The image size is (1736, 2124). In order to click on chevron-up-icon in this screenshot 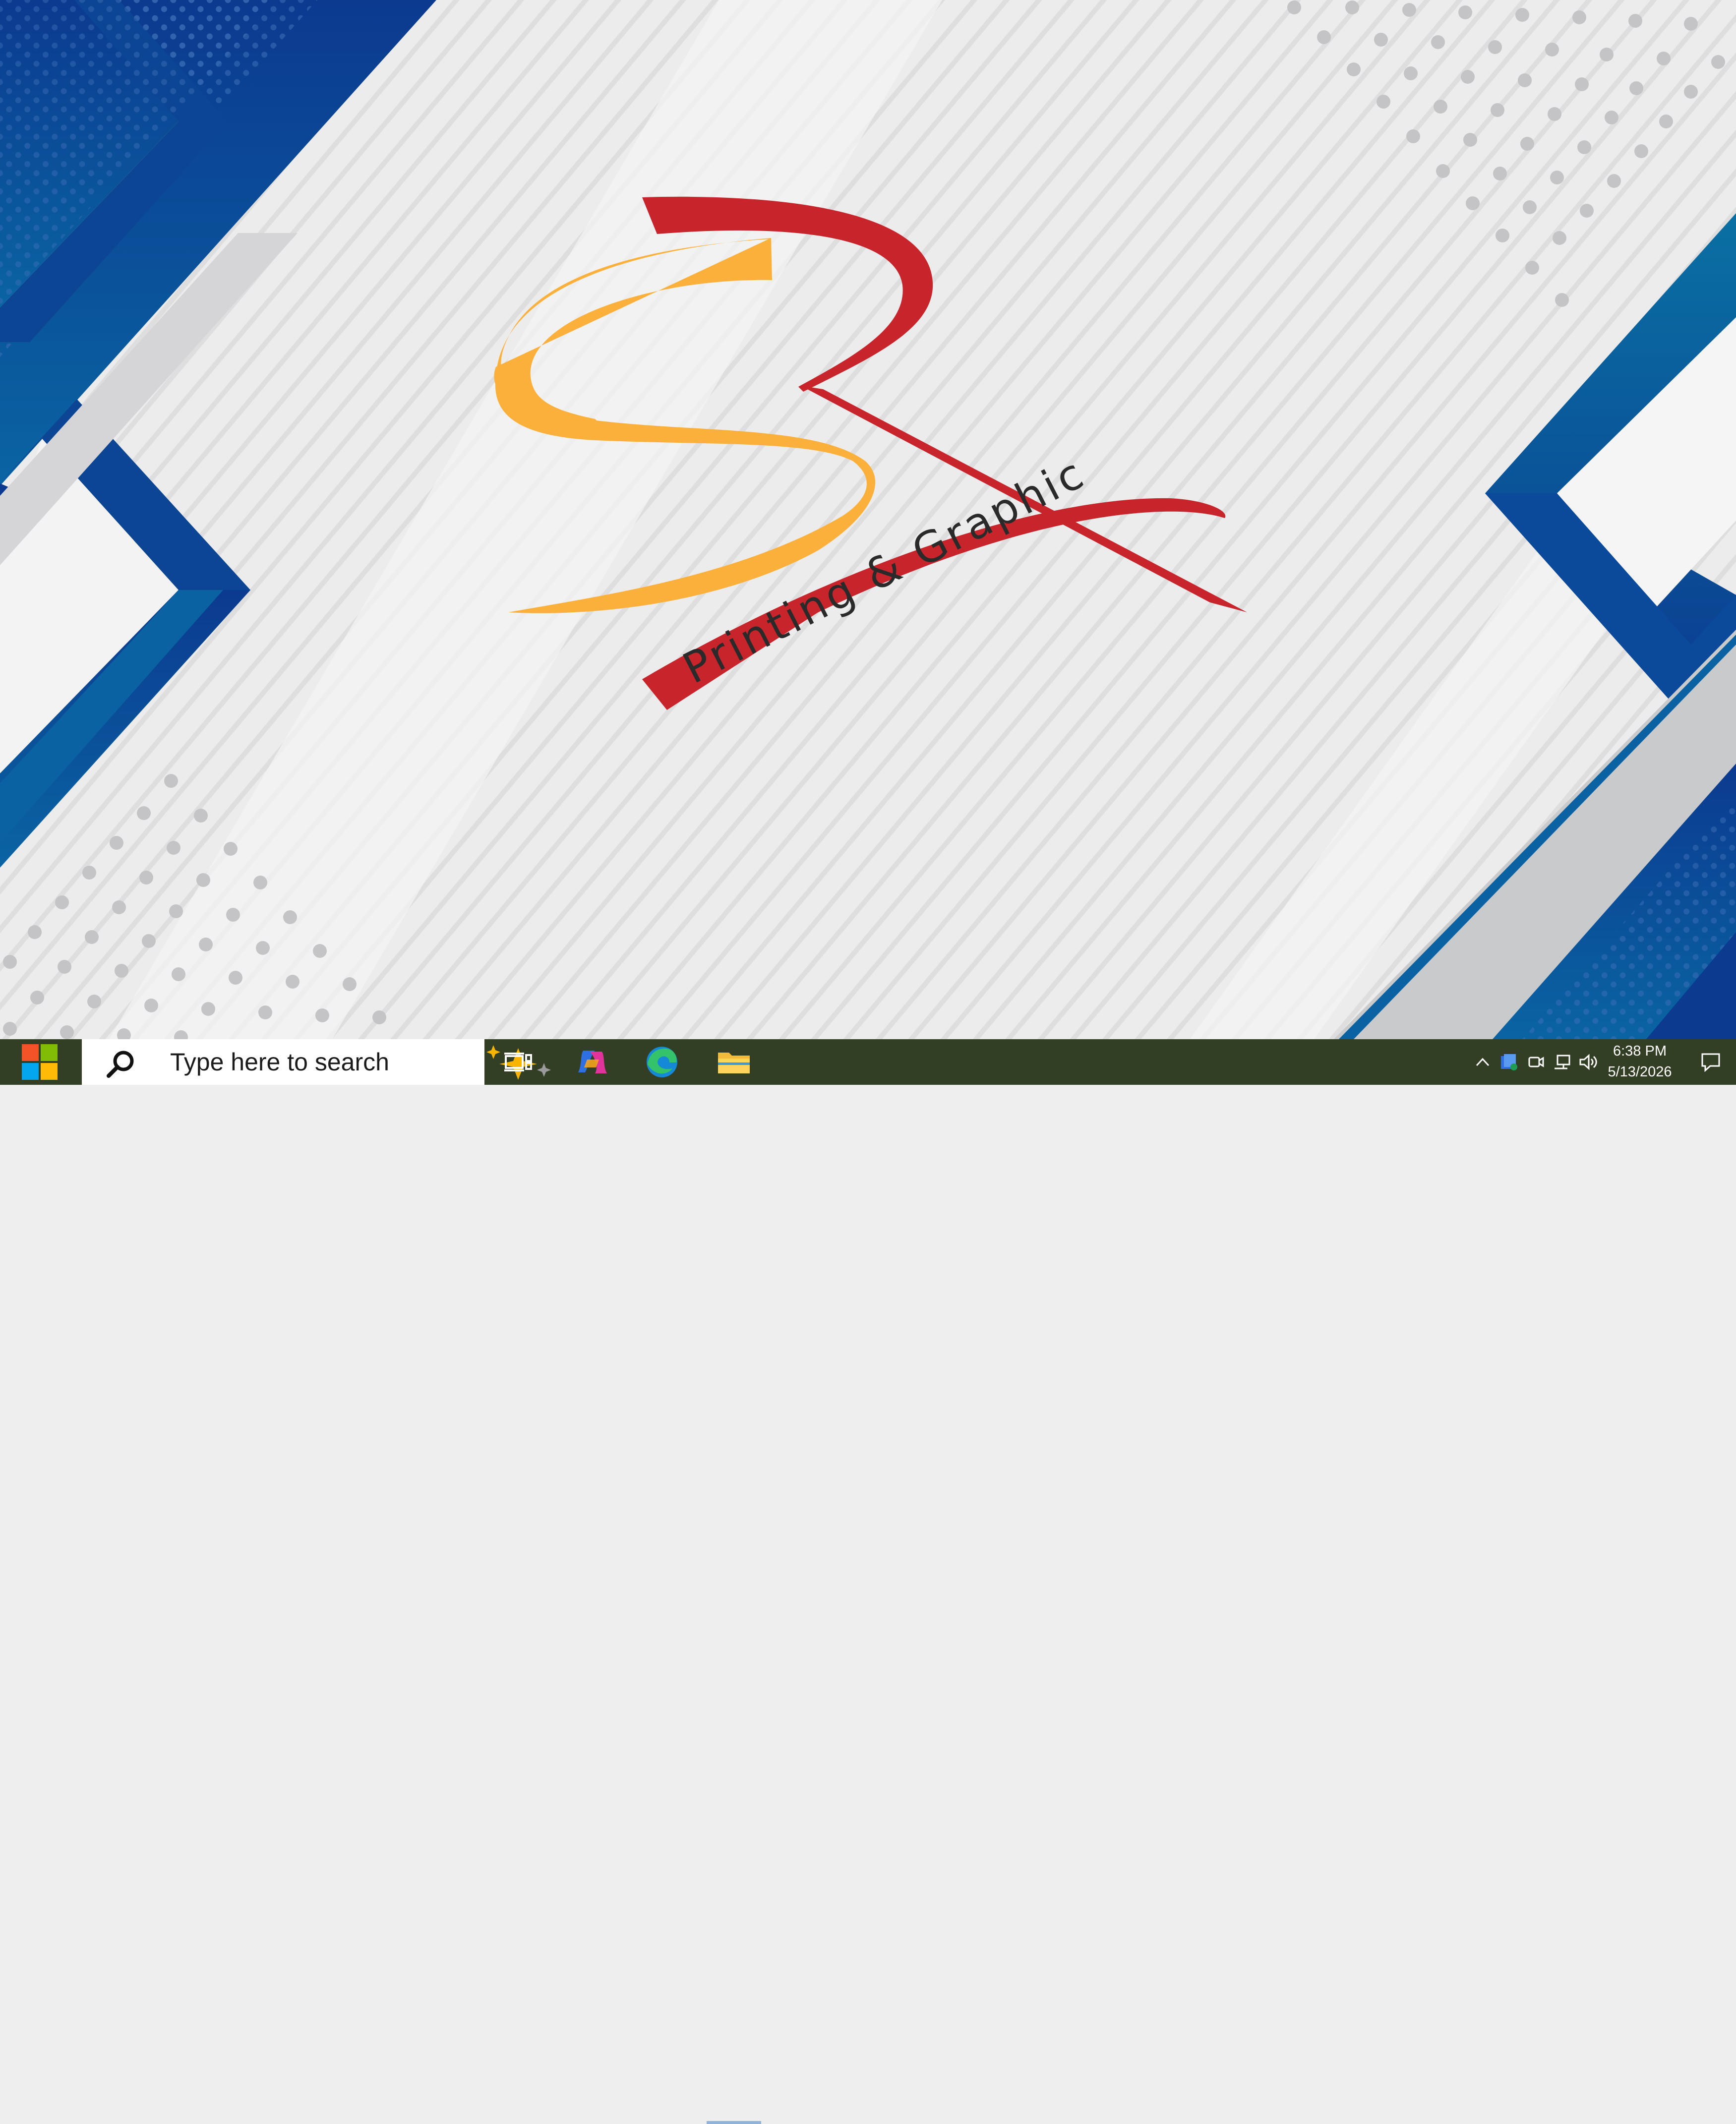, I will do `click(1483, 1062)`.